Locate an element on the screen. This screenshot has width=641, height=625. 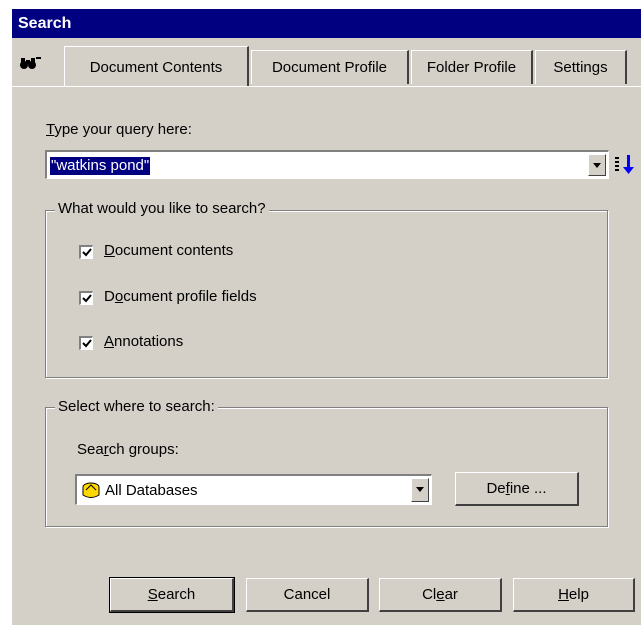
tab-document-contents: Document Contents is located at coordinates (156, 66).